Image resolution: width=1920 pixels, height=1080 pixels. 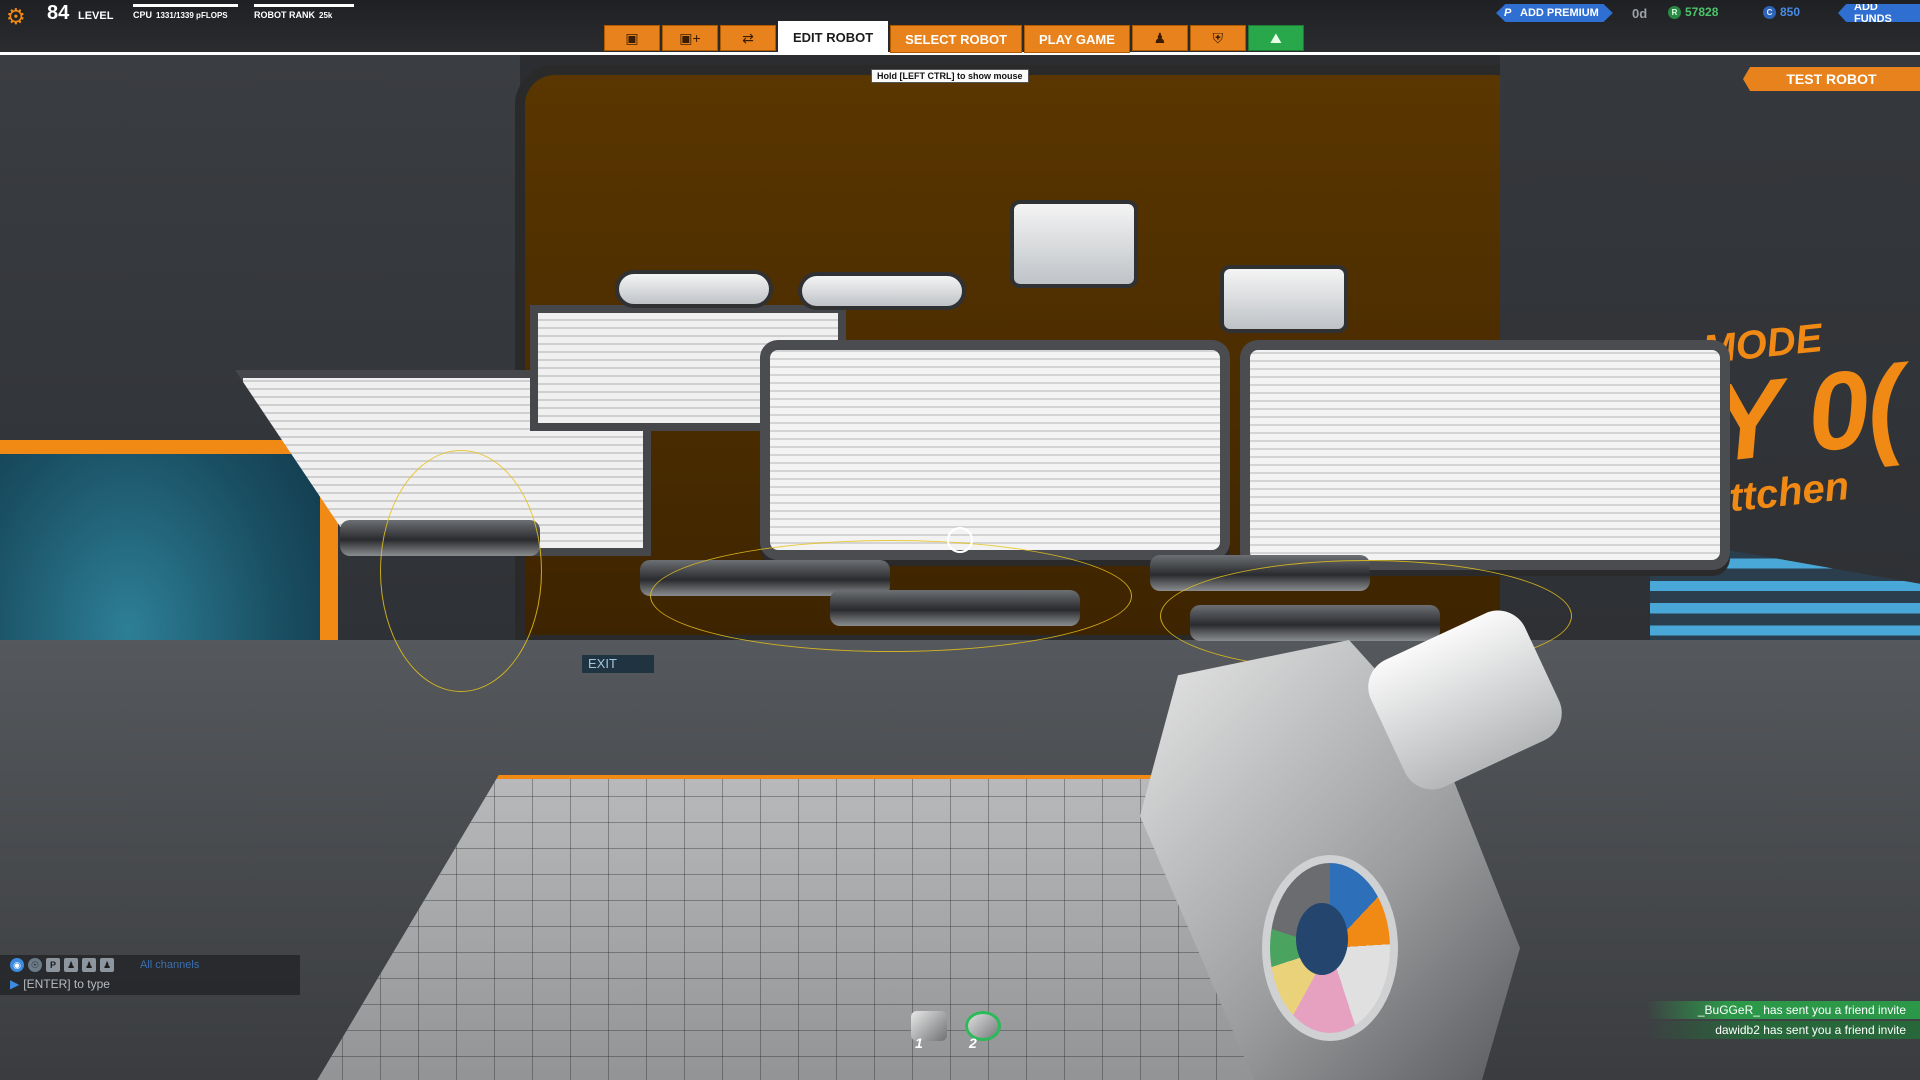 I want to click on mouse-hint-tooltip: Hold [LEFT CTRL] to show mouse, so click(x=950, y=76).